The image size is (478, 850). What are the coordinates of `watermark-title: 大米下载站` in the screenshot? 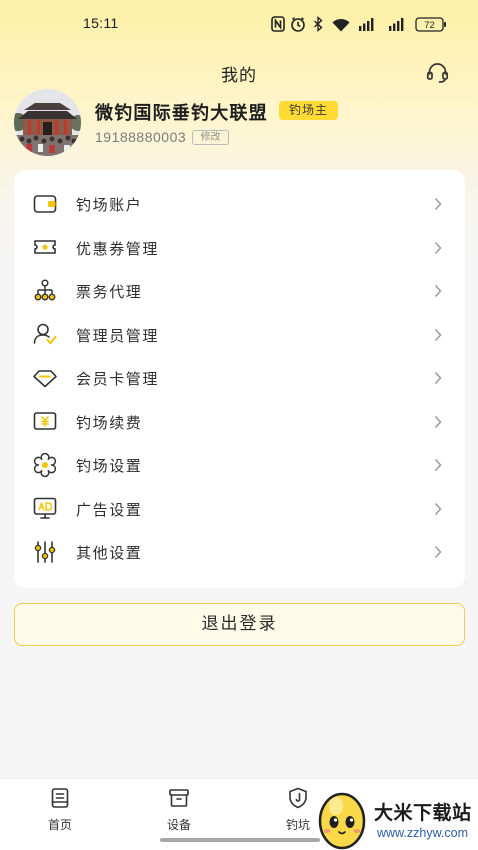 It's located at (423, 813).